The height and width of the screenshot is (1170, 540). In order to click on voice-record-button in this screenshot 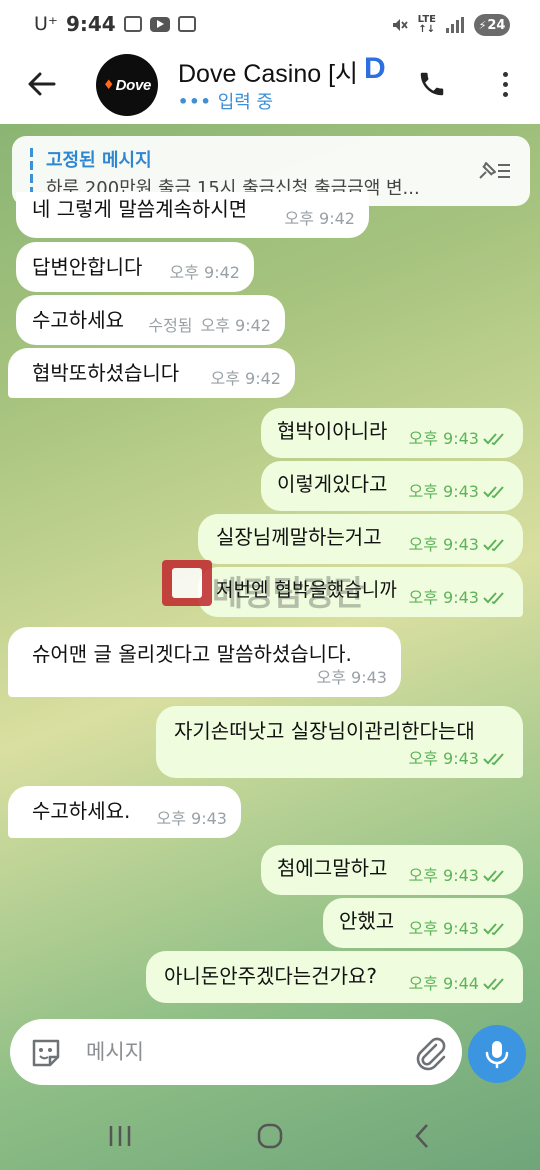, I will do `click(497, 1054)`.